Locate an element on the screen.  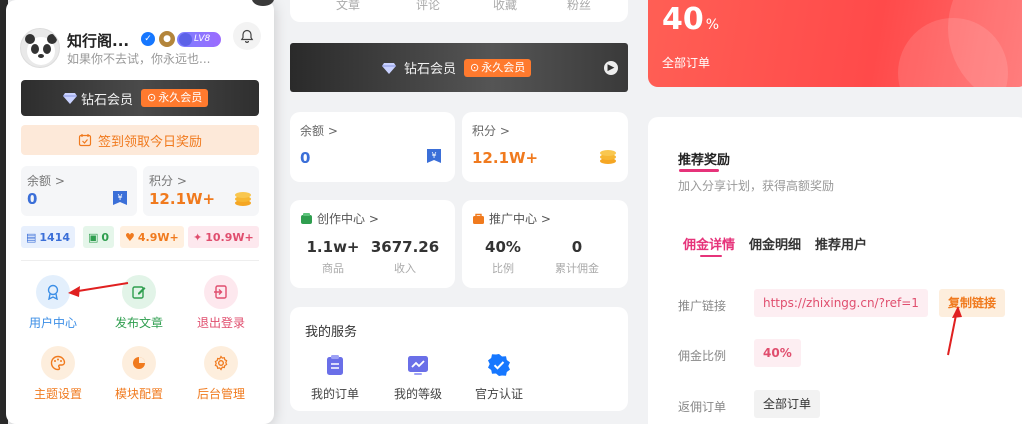
medal-icon is located at coordinates (53, 292).